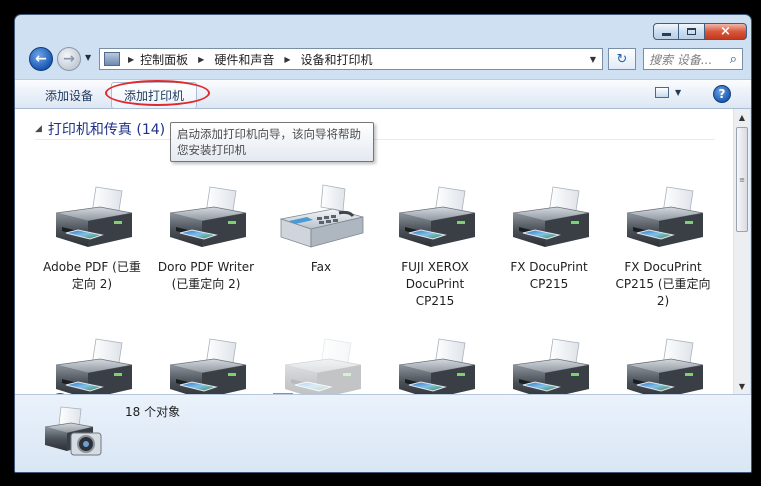 The width and height of the screenshot is (761, 486). Describe the element at coordinates (663, 284) in the screenshot. I see `device-label: FX DocuPrint CP215 (已重定向 2)` at that location.